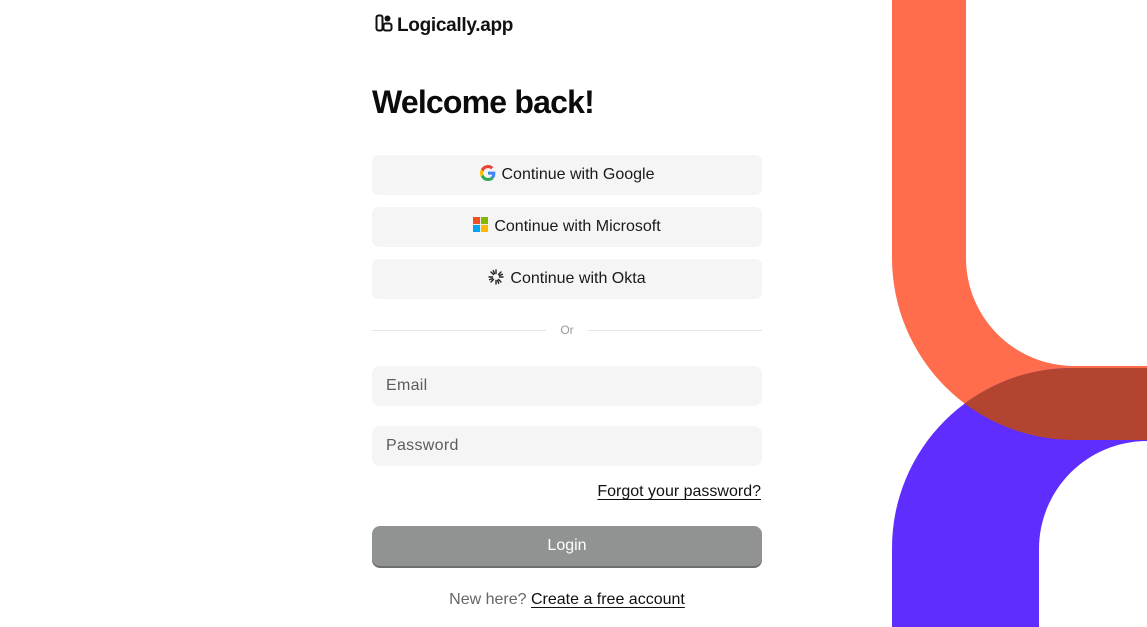 The height and width of the screenshot is (627, 1147). What do you see at coordinates (567, 546) in the screenshot?
I see `login-button: Login` at bounding box center [567, 546].